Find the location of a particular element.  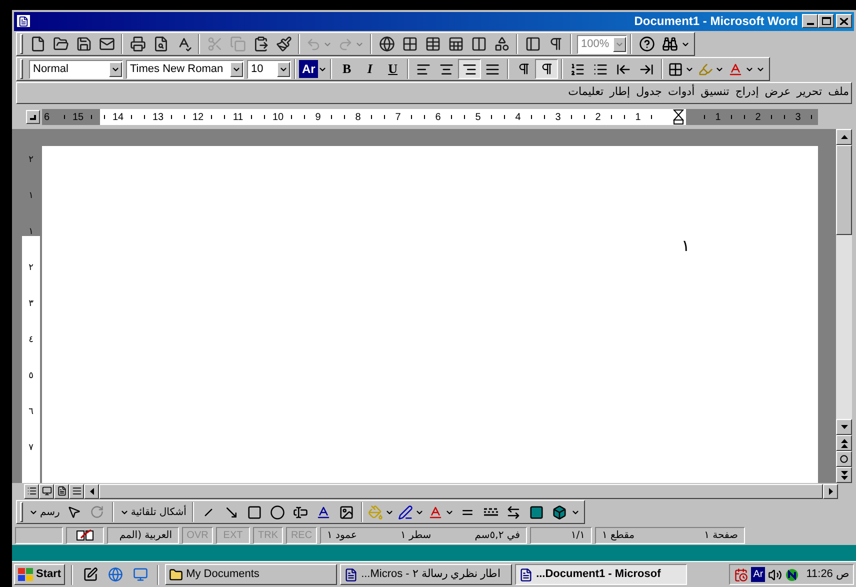

language-indicator: Ar is located at coordinates (758, 574).